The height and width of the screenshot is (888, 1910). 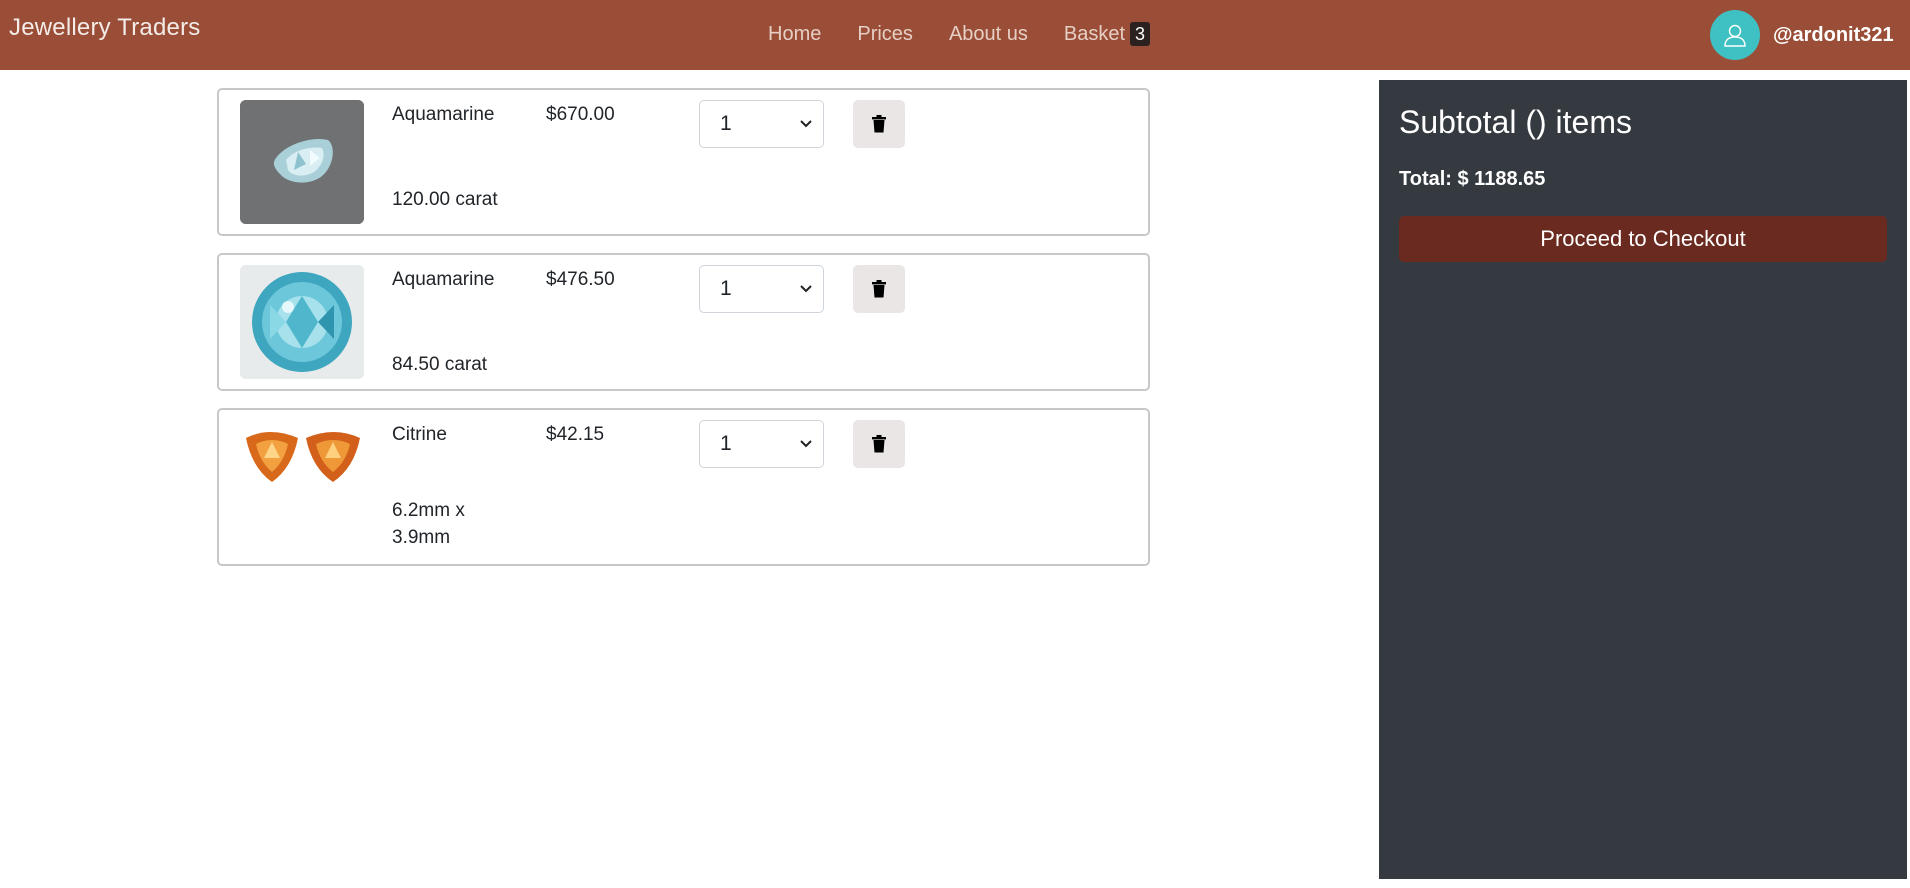 What do you see at coordinates (683, 487) in the screenshot?
I see `cart-item: Citrine $42.15 6.2mm x 3.9mm 1` at bounding box center [683, 487].